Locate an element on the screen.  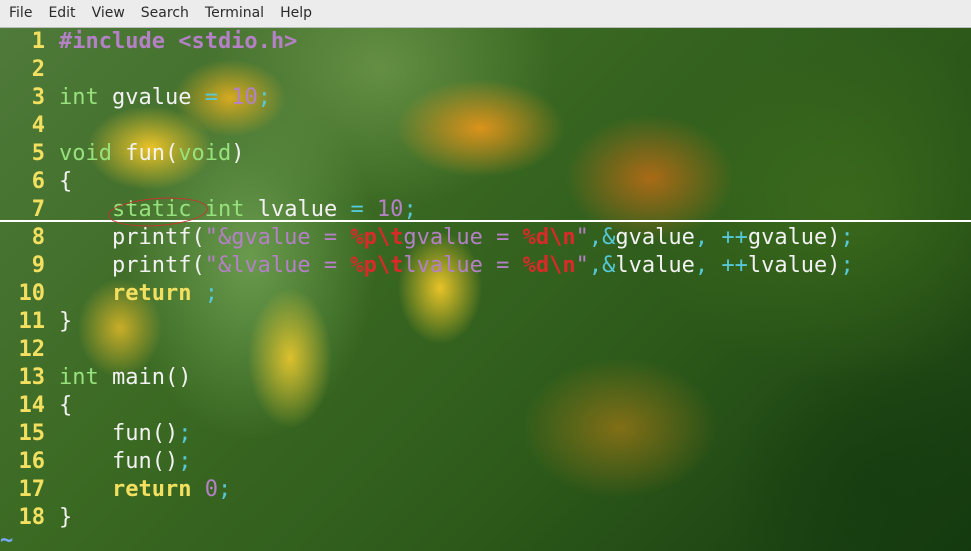
code-line: 16 fun(); is located at coordinates (427, 462).